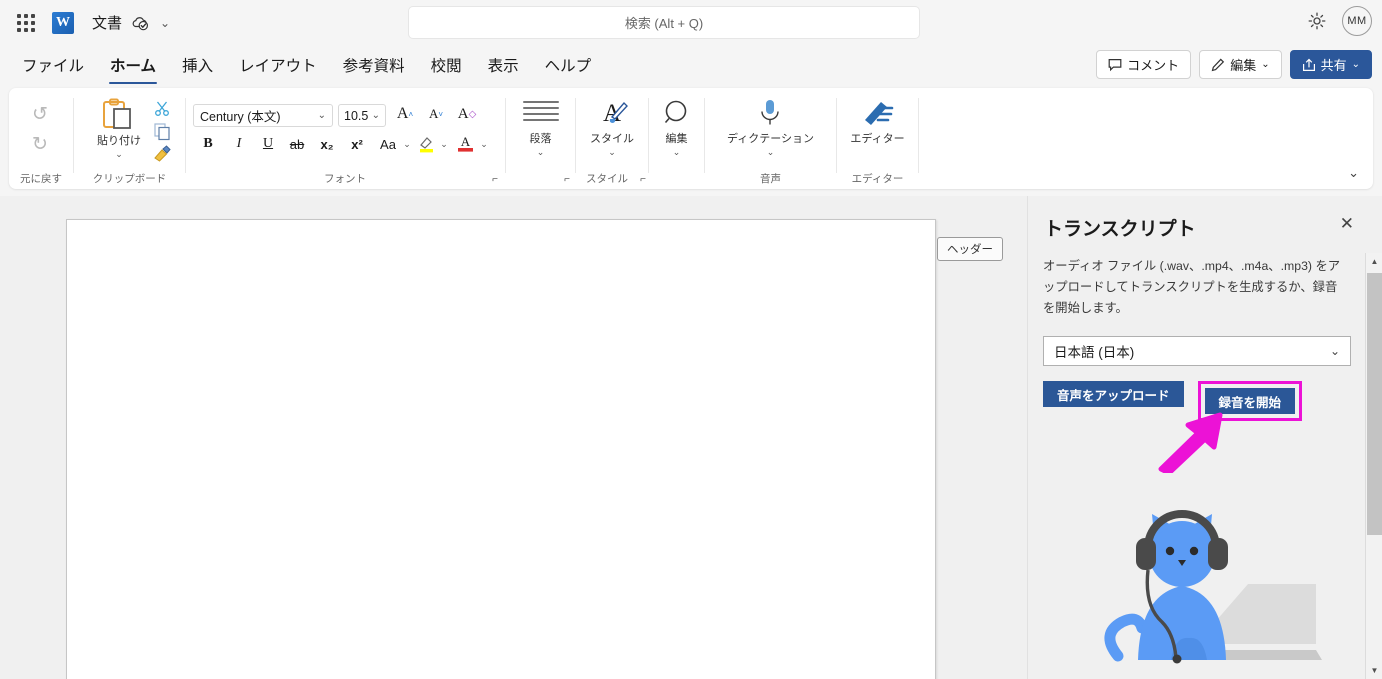  I want to click on comments-label: コメント, so click(1153, 65).